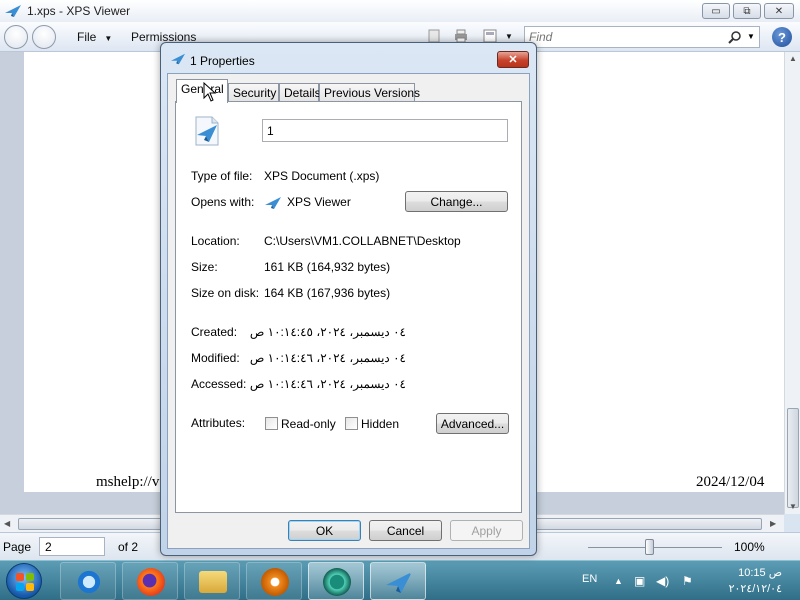 Image resolution: width=800 pixels, height=600 pixels. Describe the element at coordinates (319, 202) in the screenshot. I see `opens-with-value: XPS Viewer` at that location.